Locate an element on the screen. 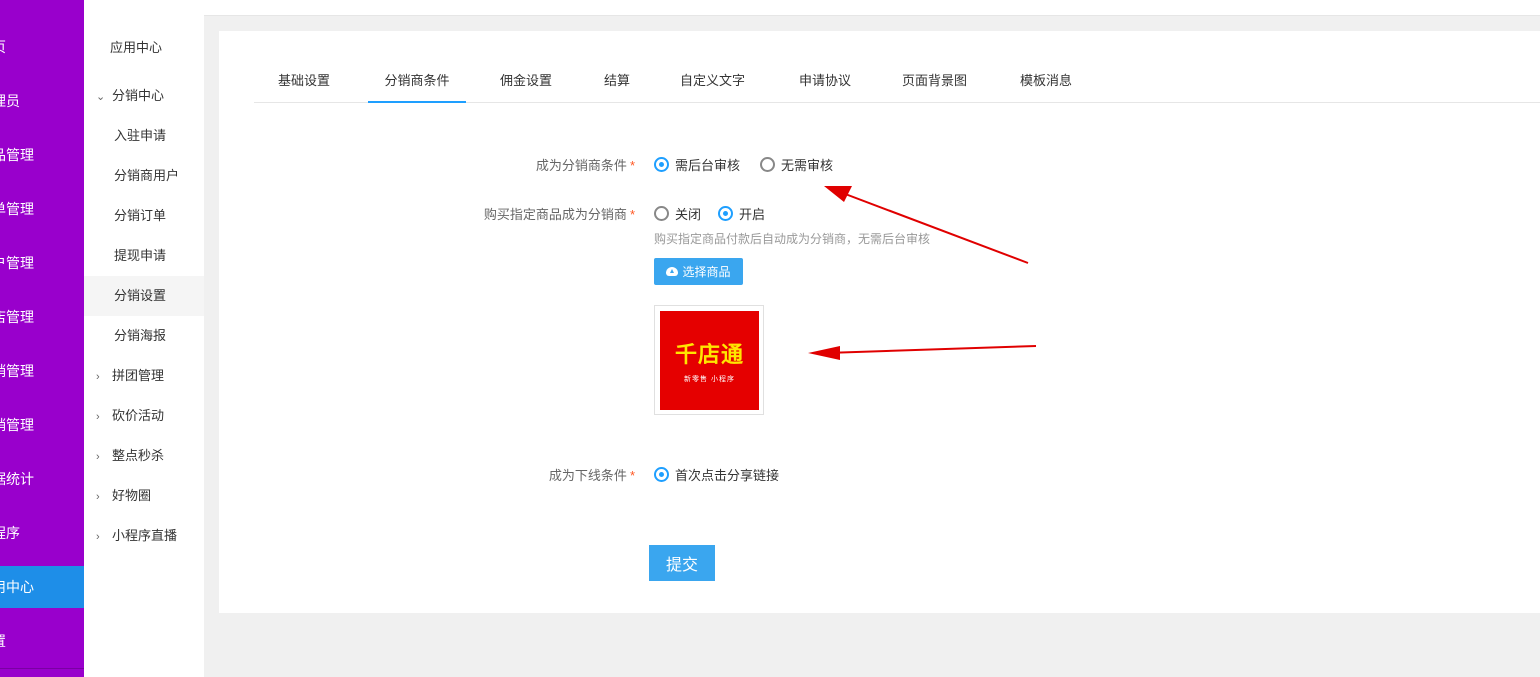 This screenshot has width=1540, height=677. cloud-upload-icon is located at coordinates (672, 271).